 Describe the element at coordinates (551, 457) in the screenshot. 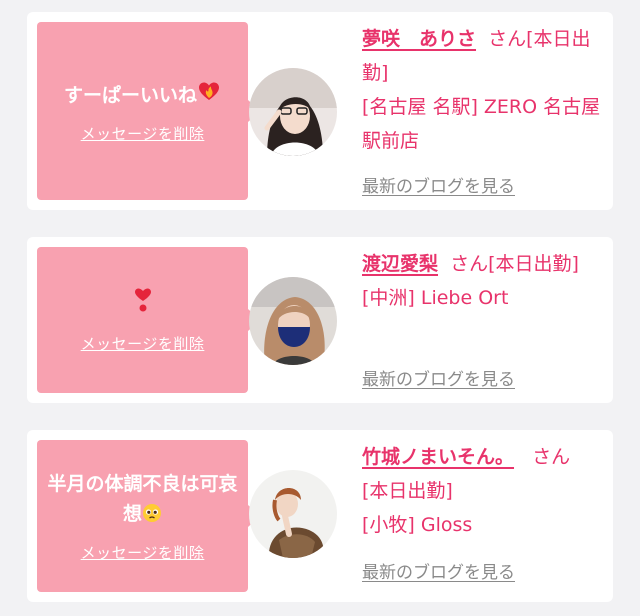

I see `name-suffix: さん` at that location.